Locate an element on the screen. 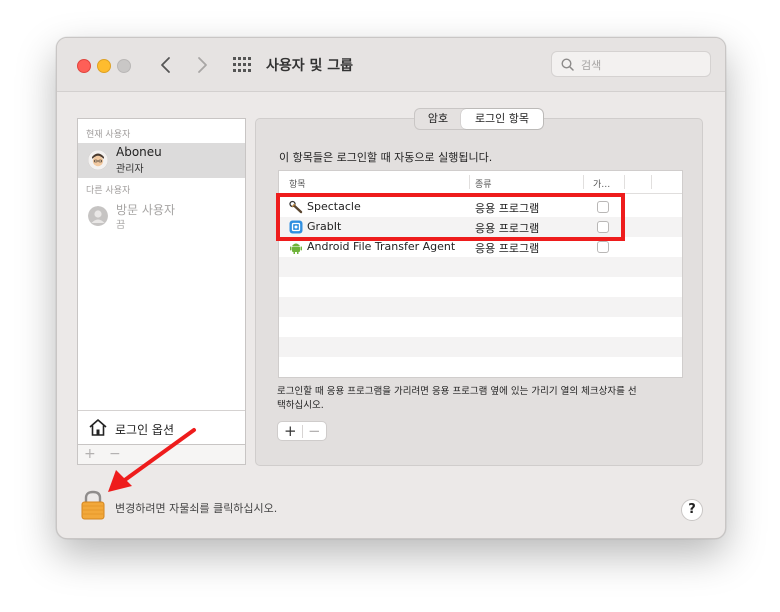 This screenshot has width=780, height=612. remove-login-item-button: − is located at coordinates (314, 431).